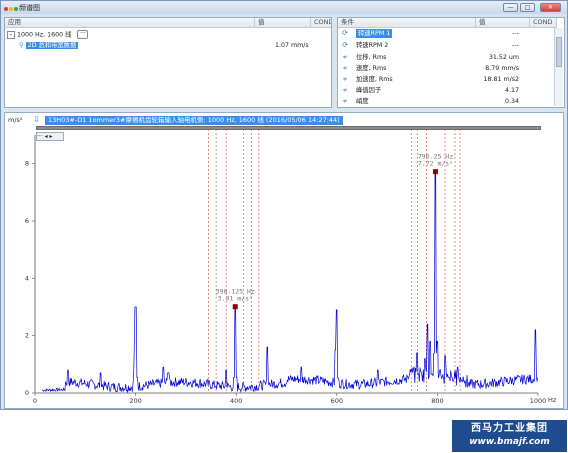  Describe the element at coordinates (511, 90) in the screenshot. I see `condition-value: 4.17` at that location.